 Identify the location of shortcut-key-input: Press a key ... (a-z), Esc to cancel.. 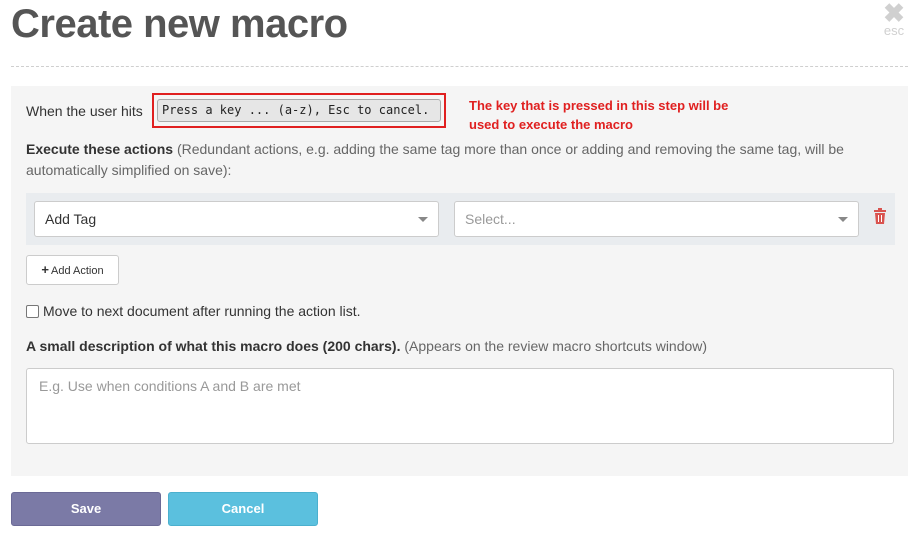
(299, 110).